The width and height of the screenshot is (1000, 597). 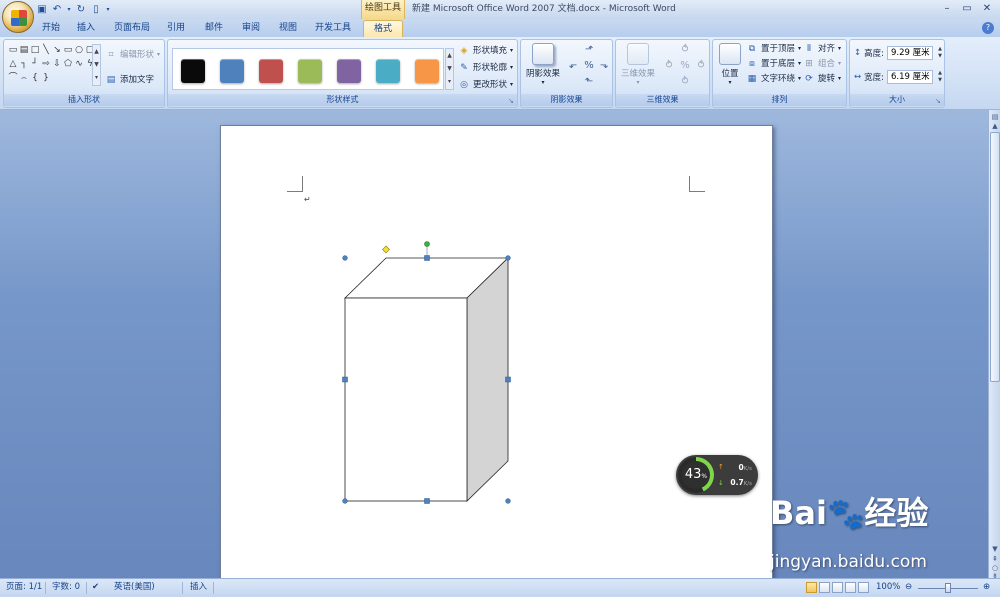 What do you see at coordinates (288, 28) in the screenshot?
I see `tab-view: 视图` at bounding box center [288, 28].